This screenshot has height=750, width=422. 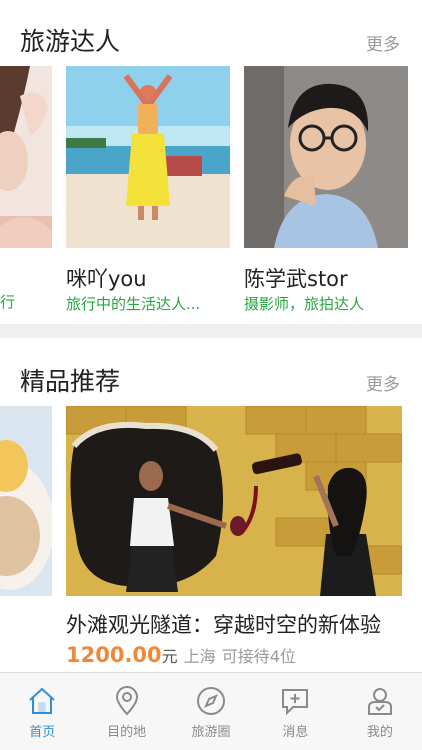 I want to click on expert-card-desc-1: 行, so click(x=8, y=302).